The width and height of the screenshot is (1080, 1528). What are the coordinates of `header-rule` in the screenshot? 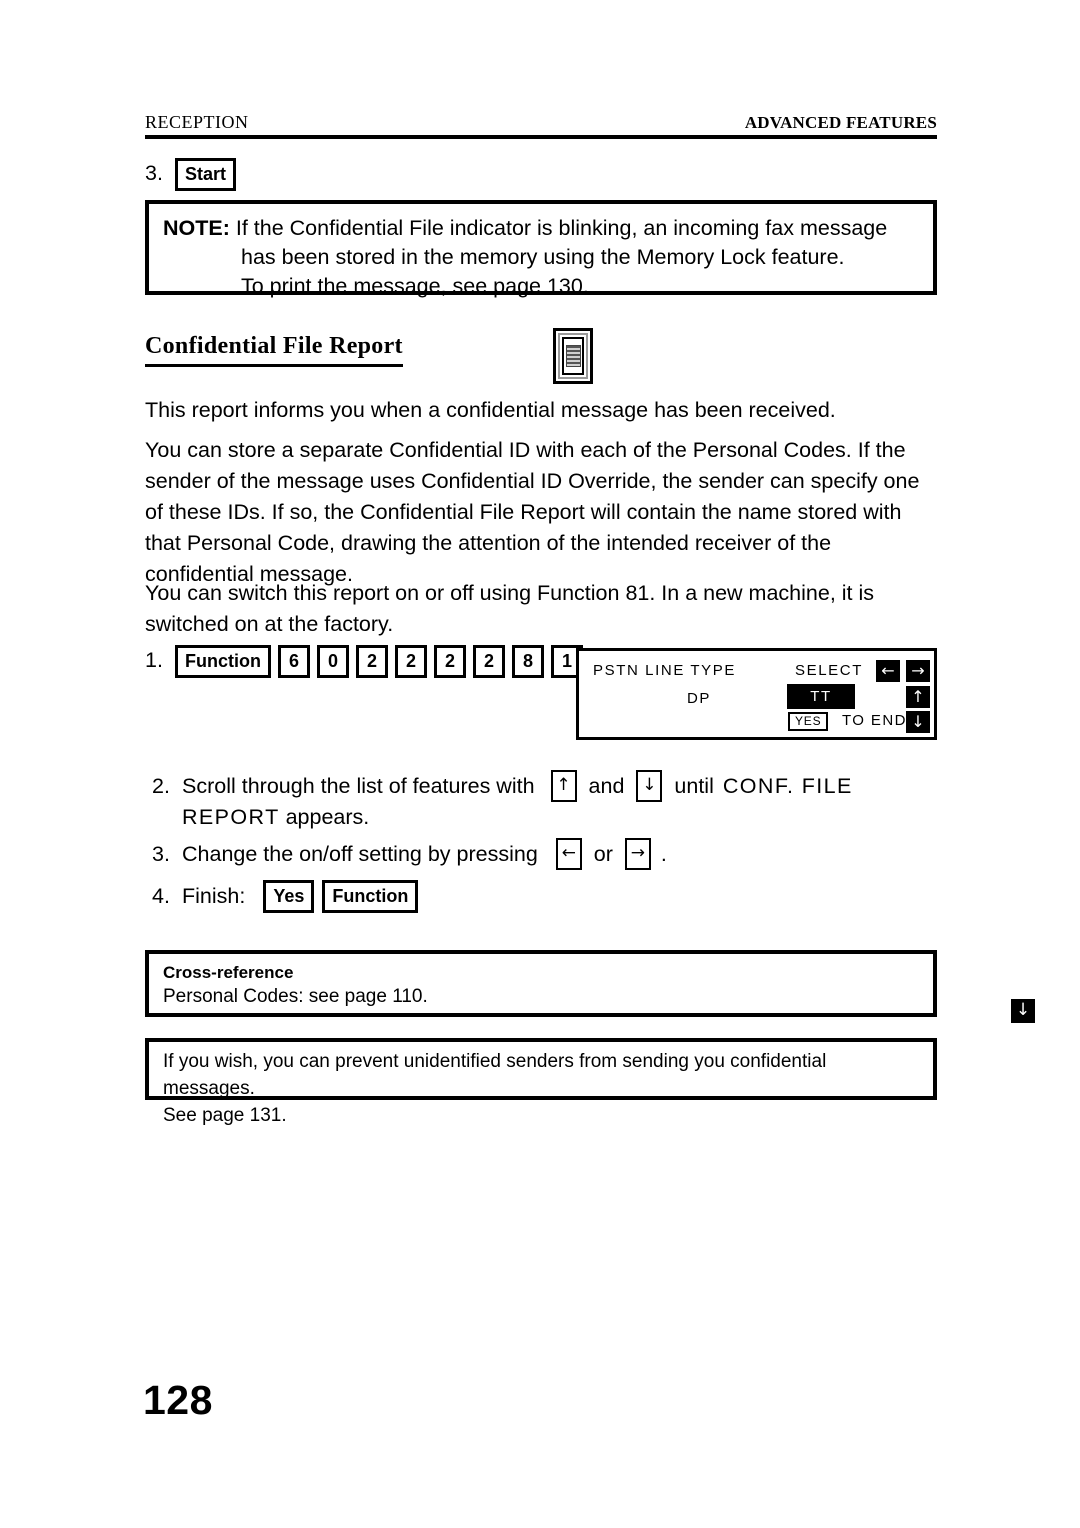 It's located at (541, 137).